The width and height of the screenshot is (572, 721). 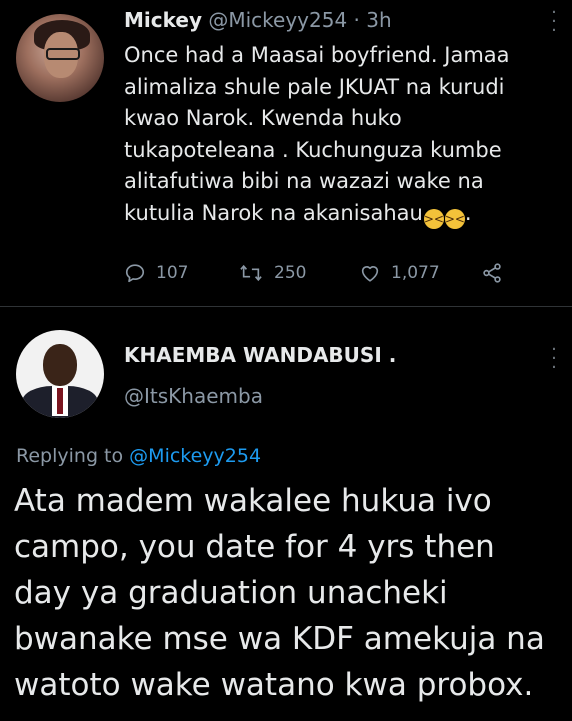 I want to click on like-button: 1,077, so click(x=399, y=273).